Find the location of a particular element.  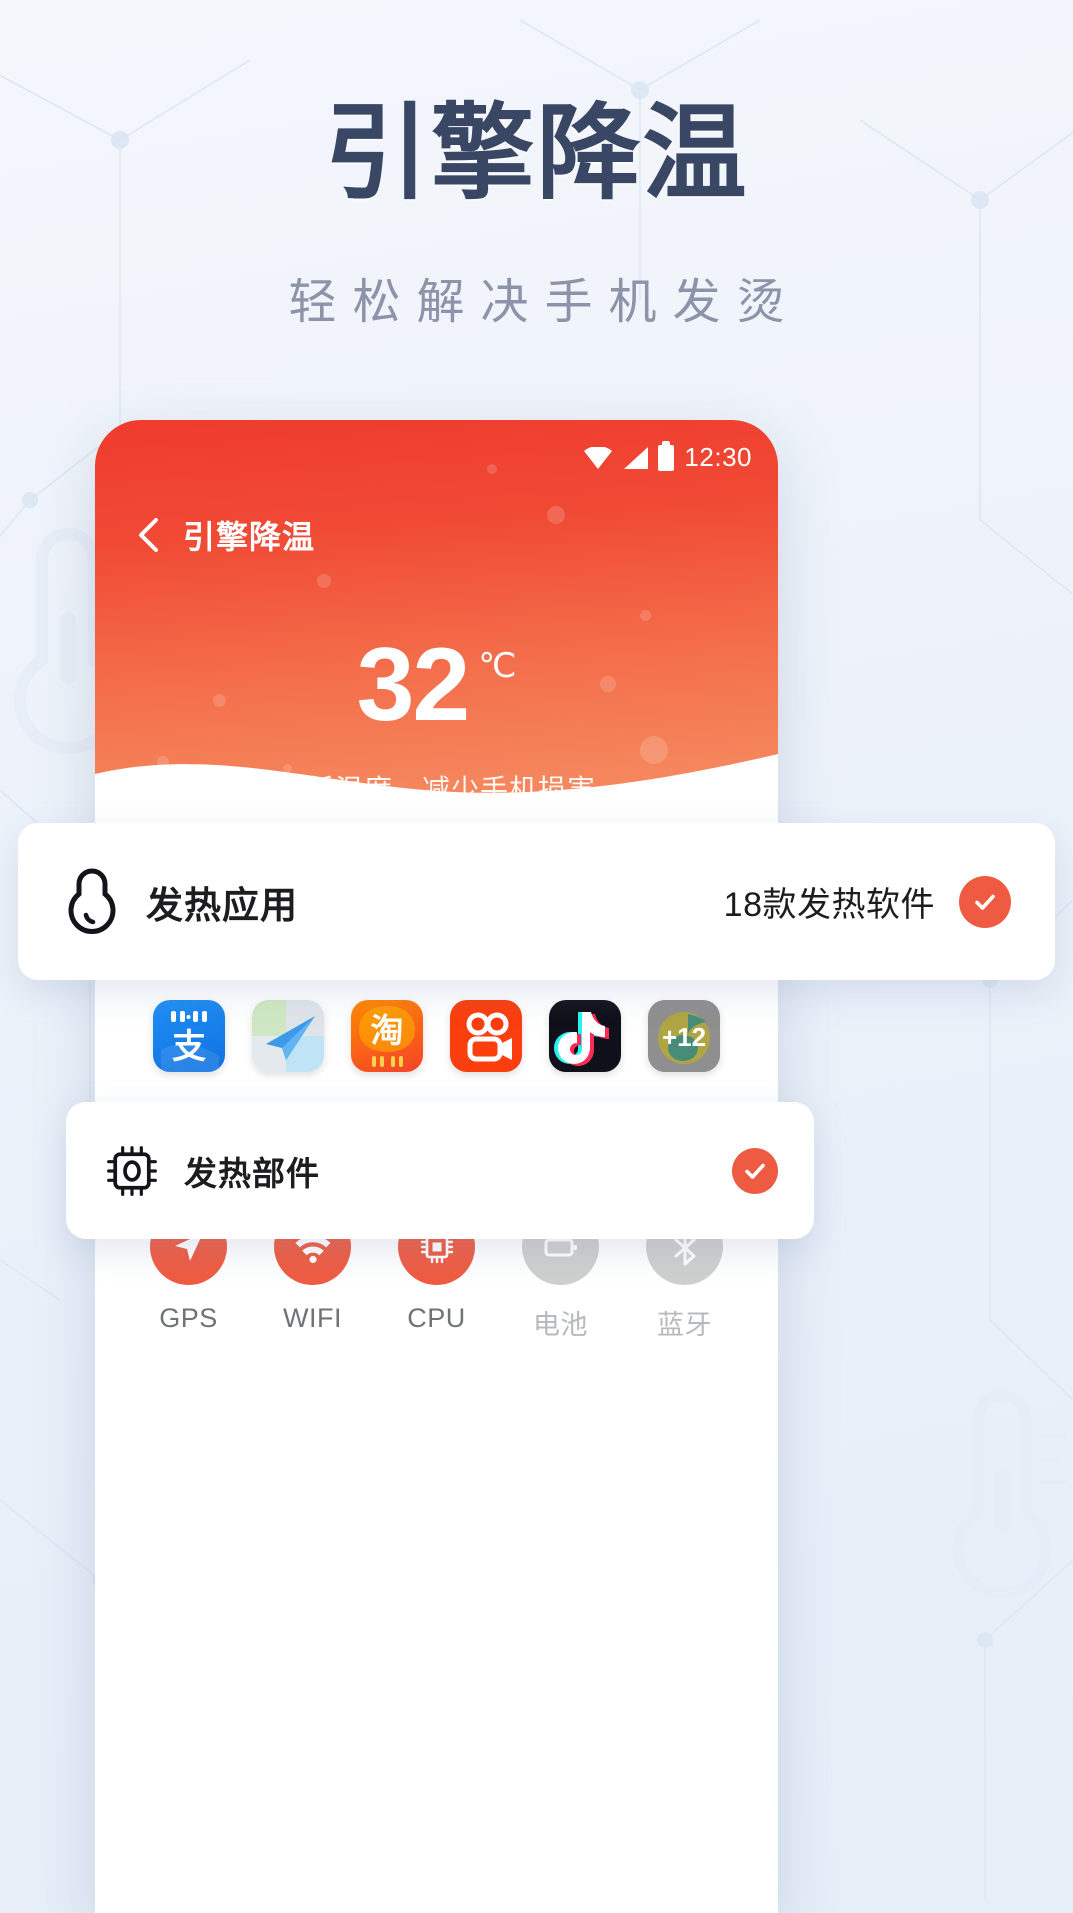

paperplane-app-icon is located at coordinates (288, 1036).